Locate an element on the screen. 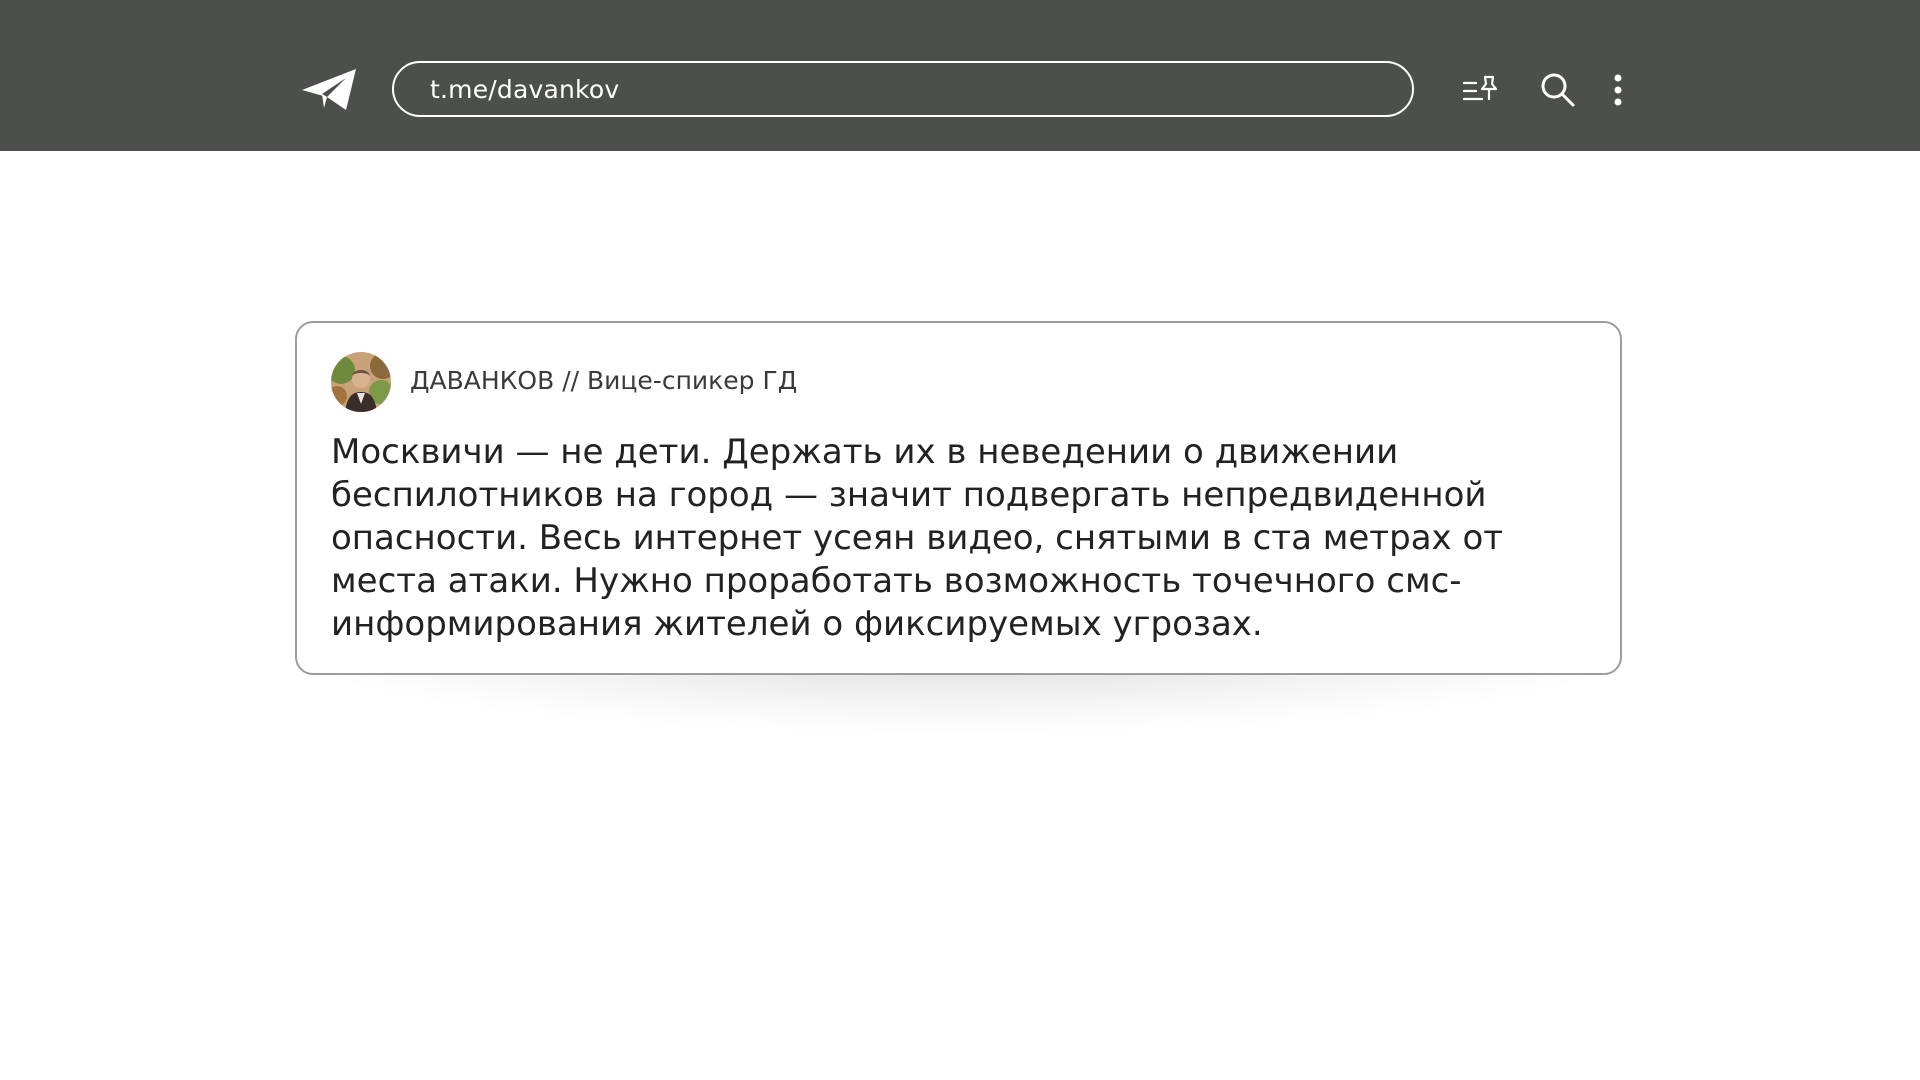 The width and height of the screenshot is (1920, 1080). url-text: t.me/davankov is located at coordinates (525, 89).